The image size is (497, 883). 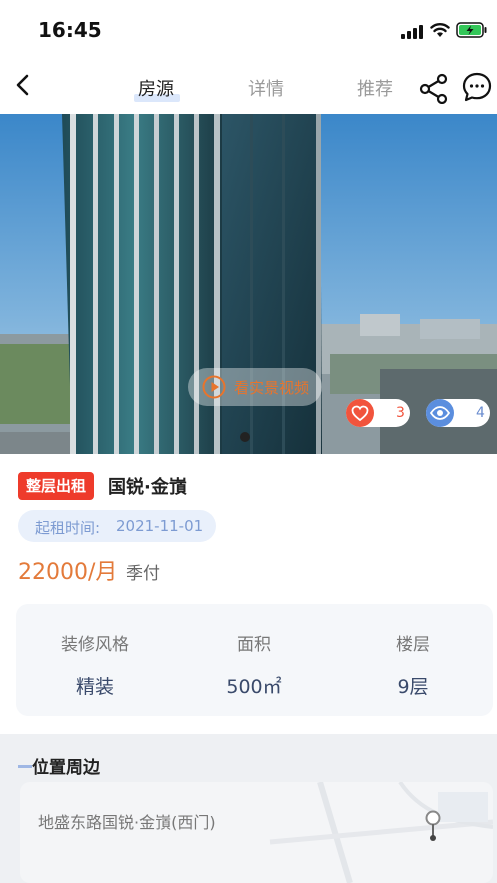 I want to click on nav-bar: 房源 详情 推荐, so click(x=248, y=86).